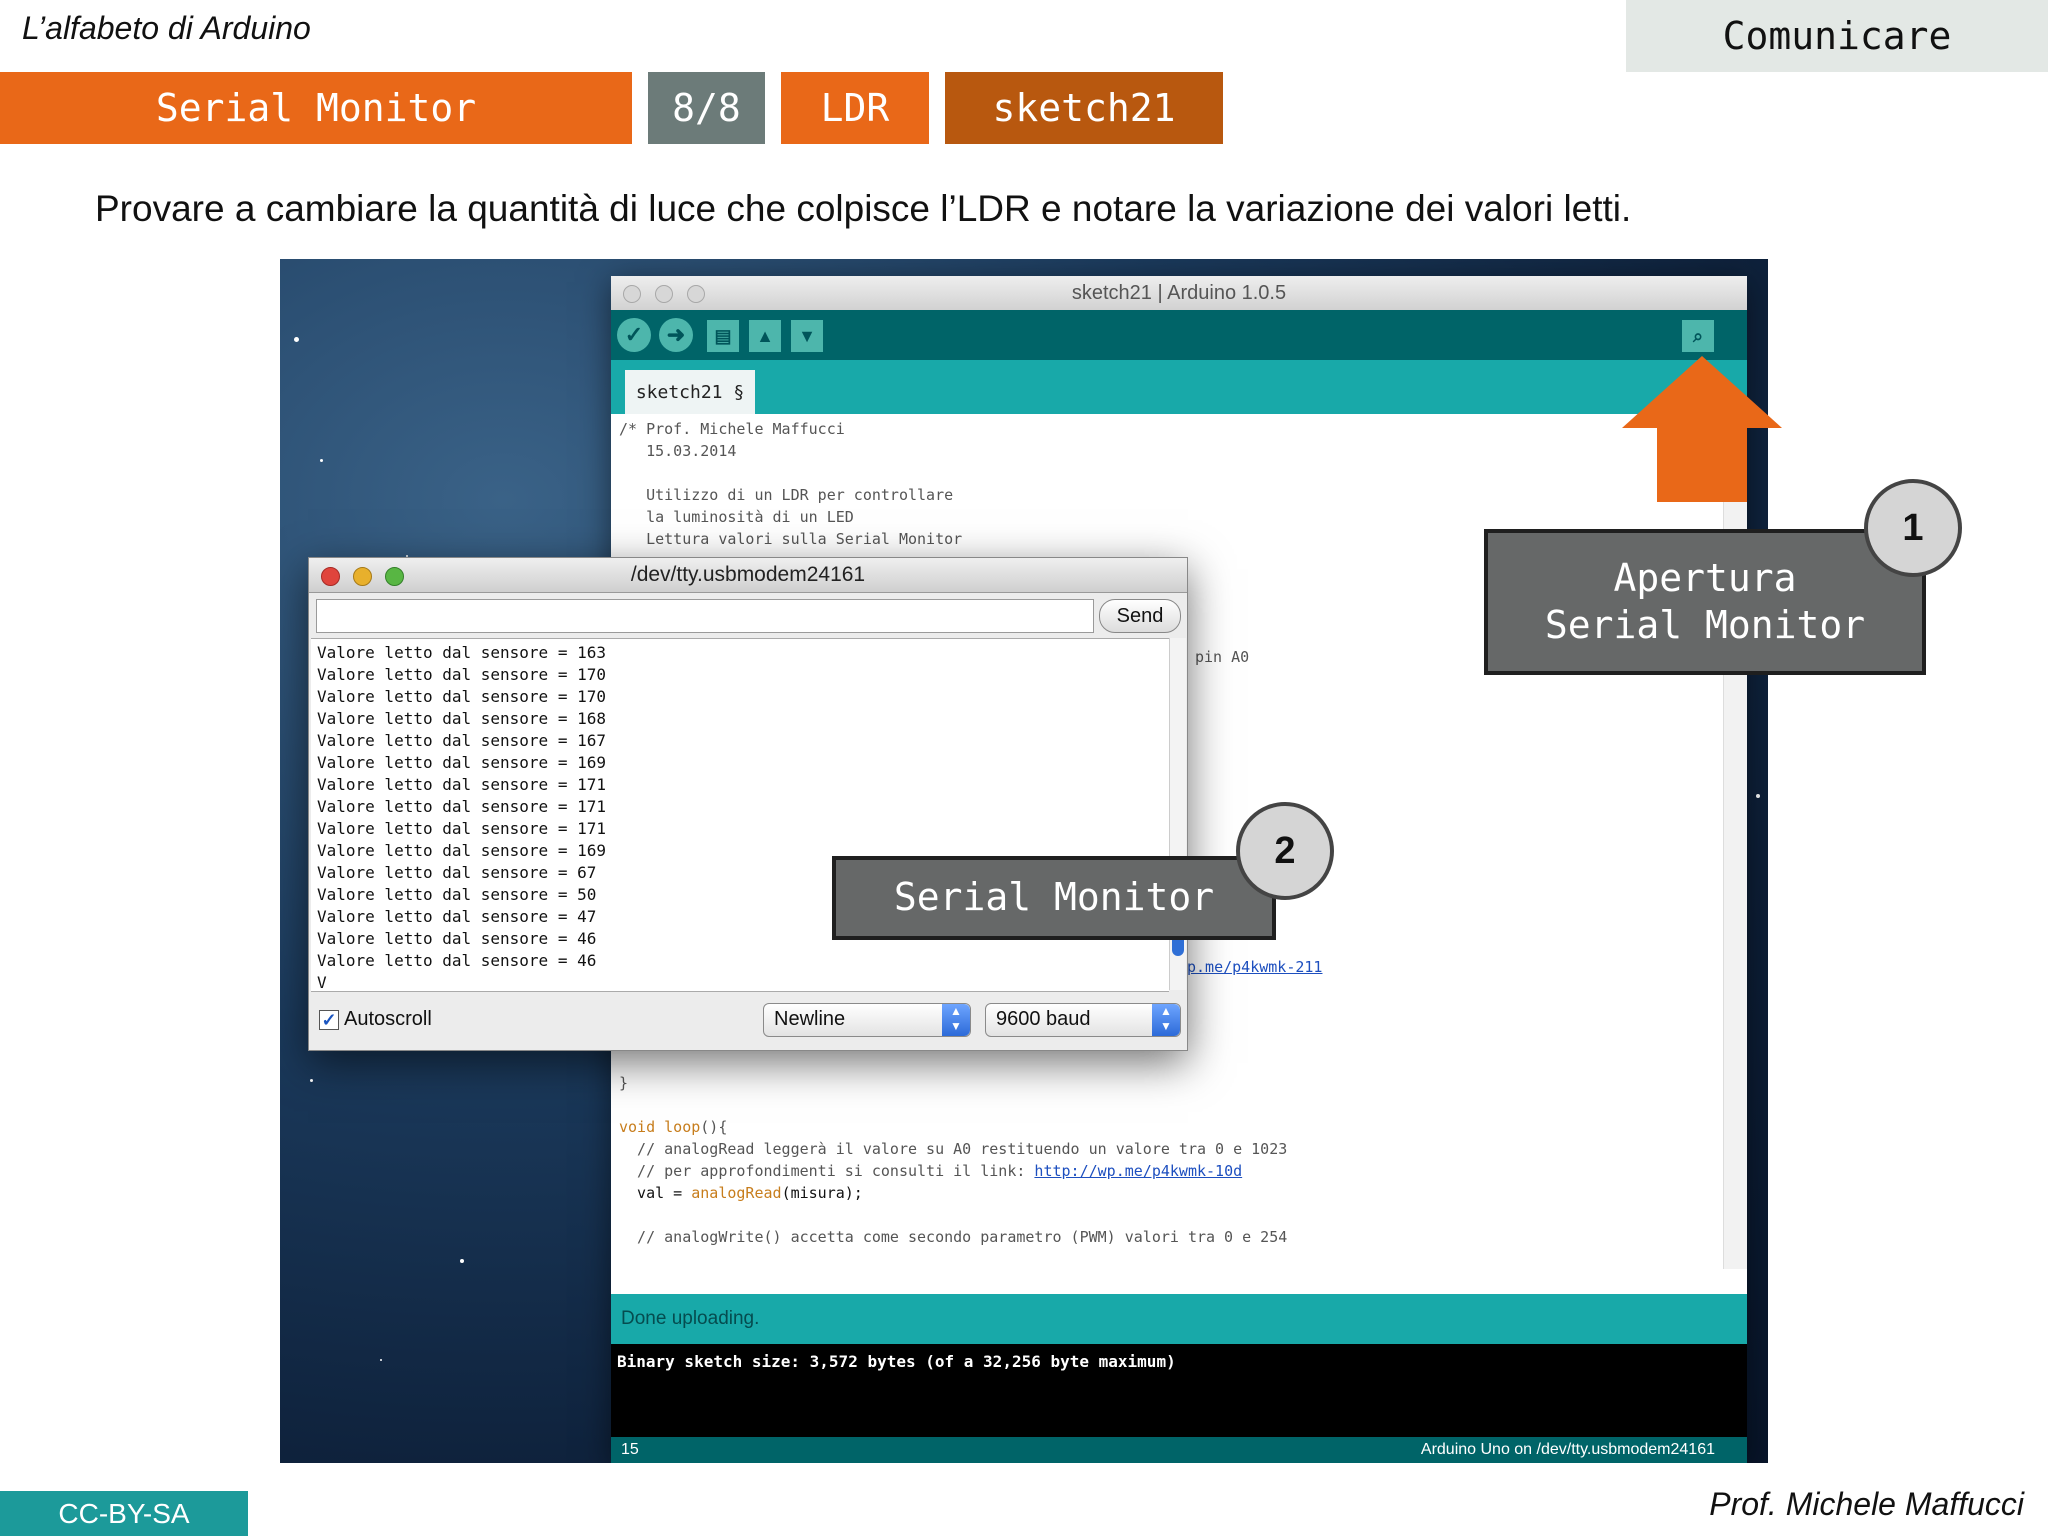 Image resolution: width=2048 pixels, height=1536 pixels. I want to click on code-line: la luminosità di un LED, so click(736, 517).